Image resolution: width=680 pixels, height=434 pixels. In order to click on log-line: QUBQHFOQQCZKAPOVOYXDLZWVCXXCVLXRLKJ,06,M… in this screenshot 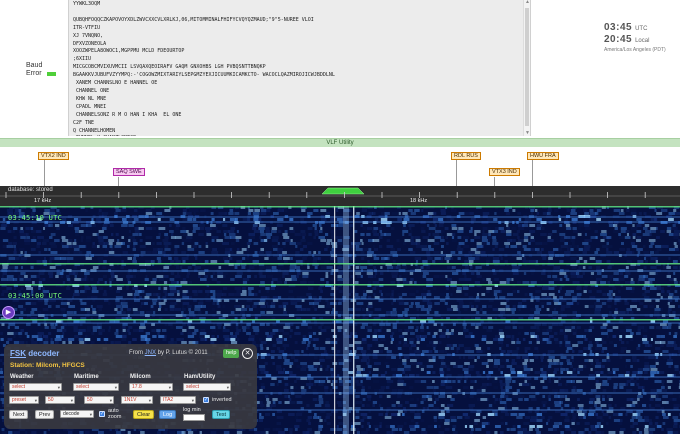, I will do `click(193, 19)`.